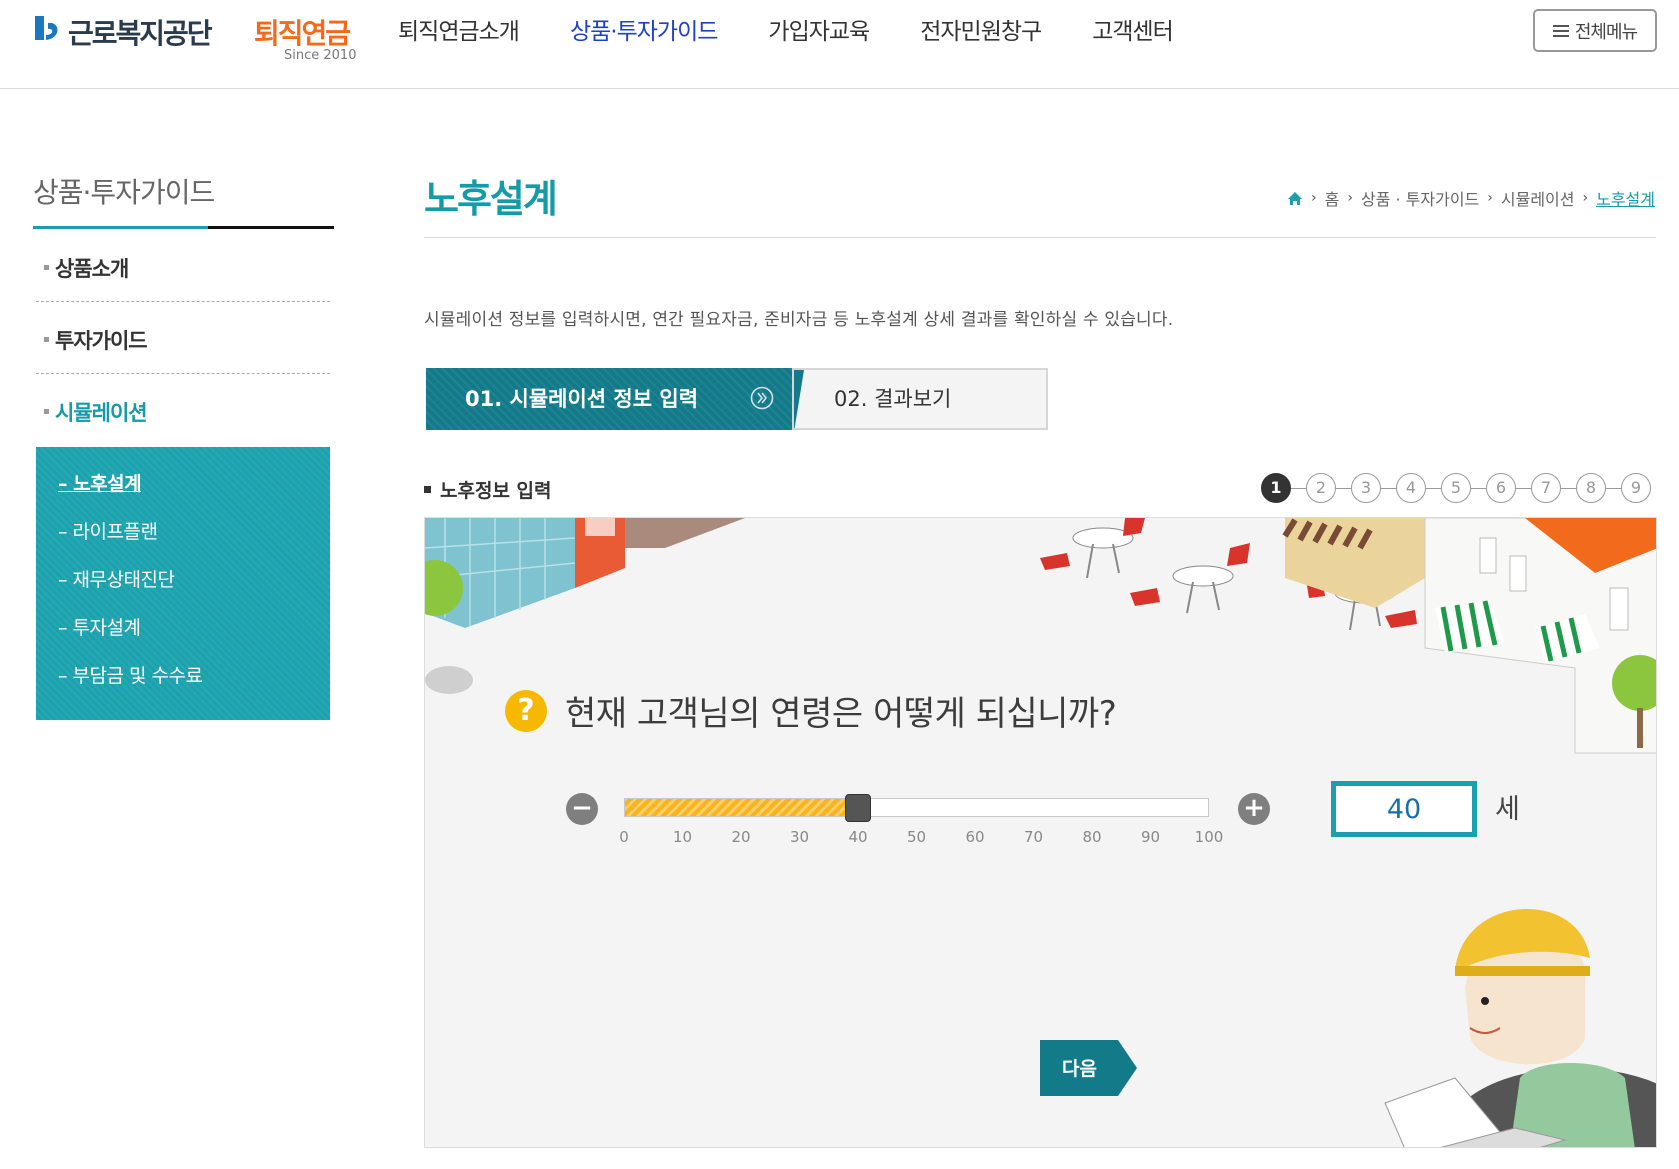 The width and height of the screenshot is (1679, 1169). Describe the element at coordinates (582, 809) in the screenshot. I see `decrease-button: −` at that location.